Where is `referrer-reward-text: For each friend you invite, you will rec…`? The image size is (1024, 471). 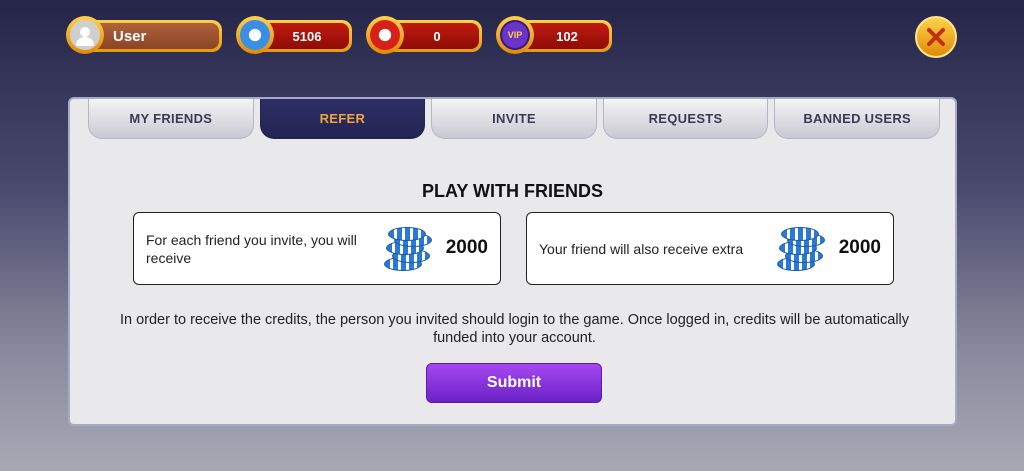 referrer-reward-text: For each friend you invite, you will rec… is located at coordinates (251, 249).